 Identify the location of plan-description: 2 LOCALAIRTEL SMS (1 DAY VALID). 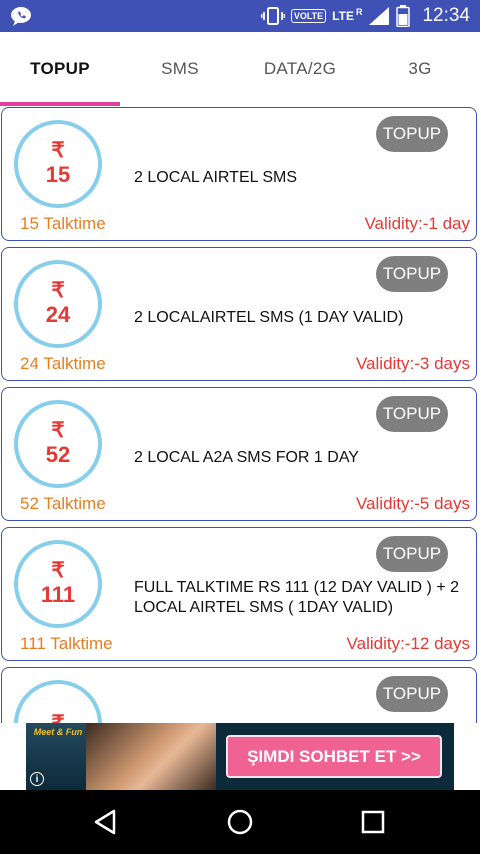
(269, 317).